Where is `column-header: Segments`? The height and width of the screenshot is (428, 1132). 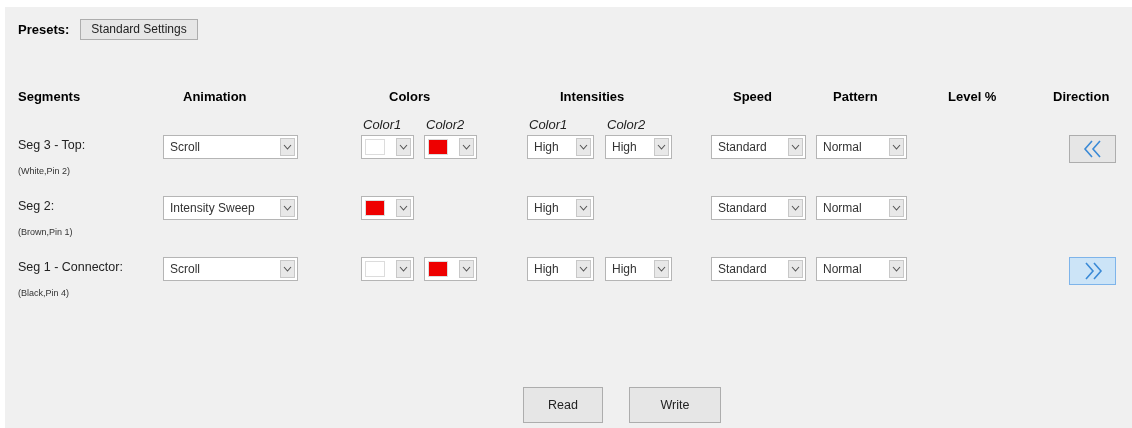
column-header: Segments is located at coordinates (50, 96).